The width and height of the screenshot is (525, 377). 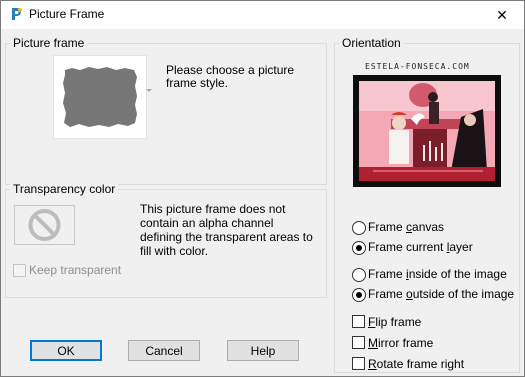 What do you see at coordinates (226, 237) in the screenshot?
I see `alpha-message-line3: defining the transparent areas to` at bounding box center [226, 237].